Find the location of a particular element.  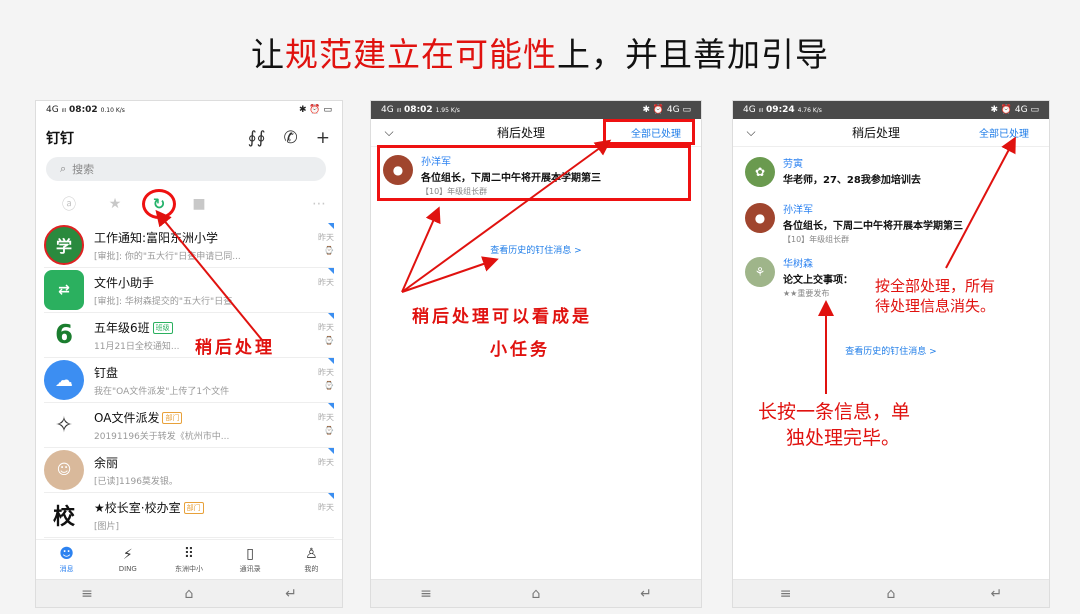

mention-filter-icon: ⓐ is located at coordinates (69, 204).